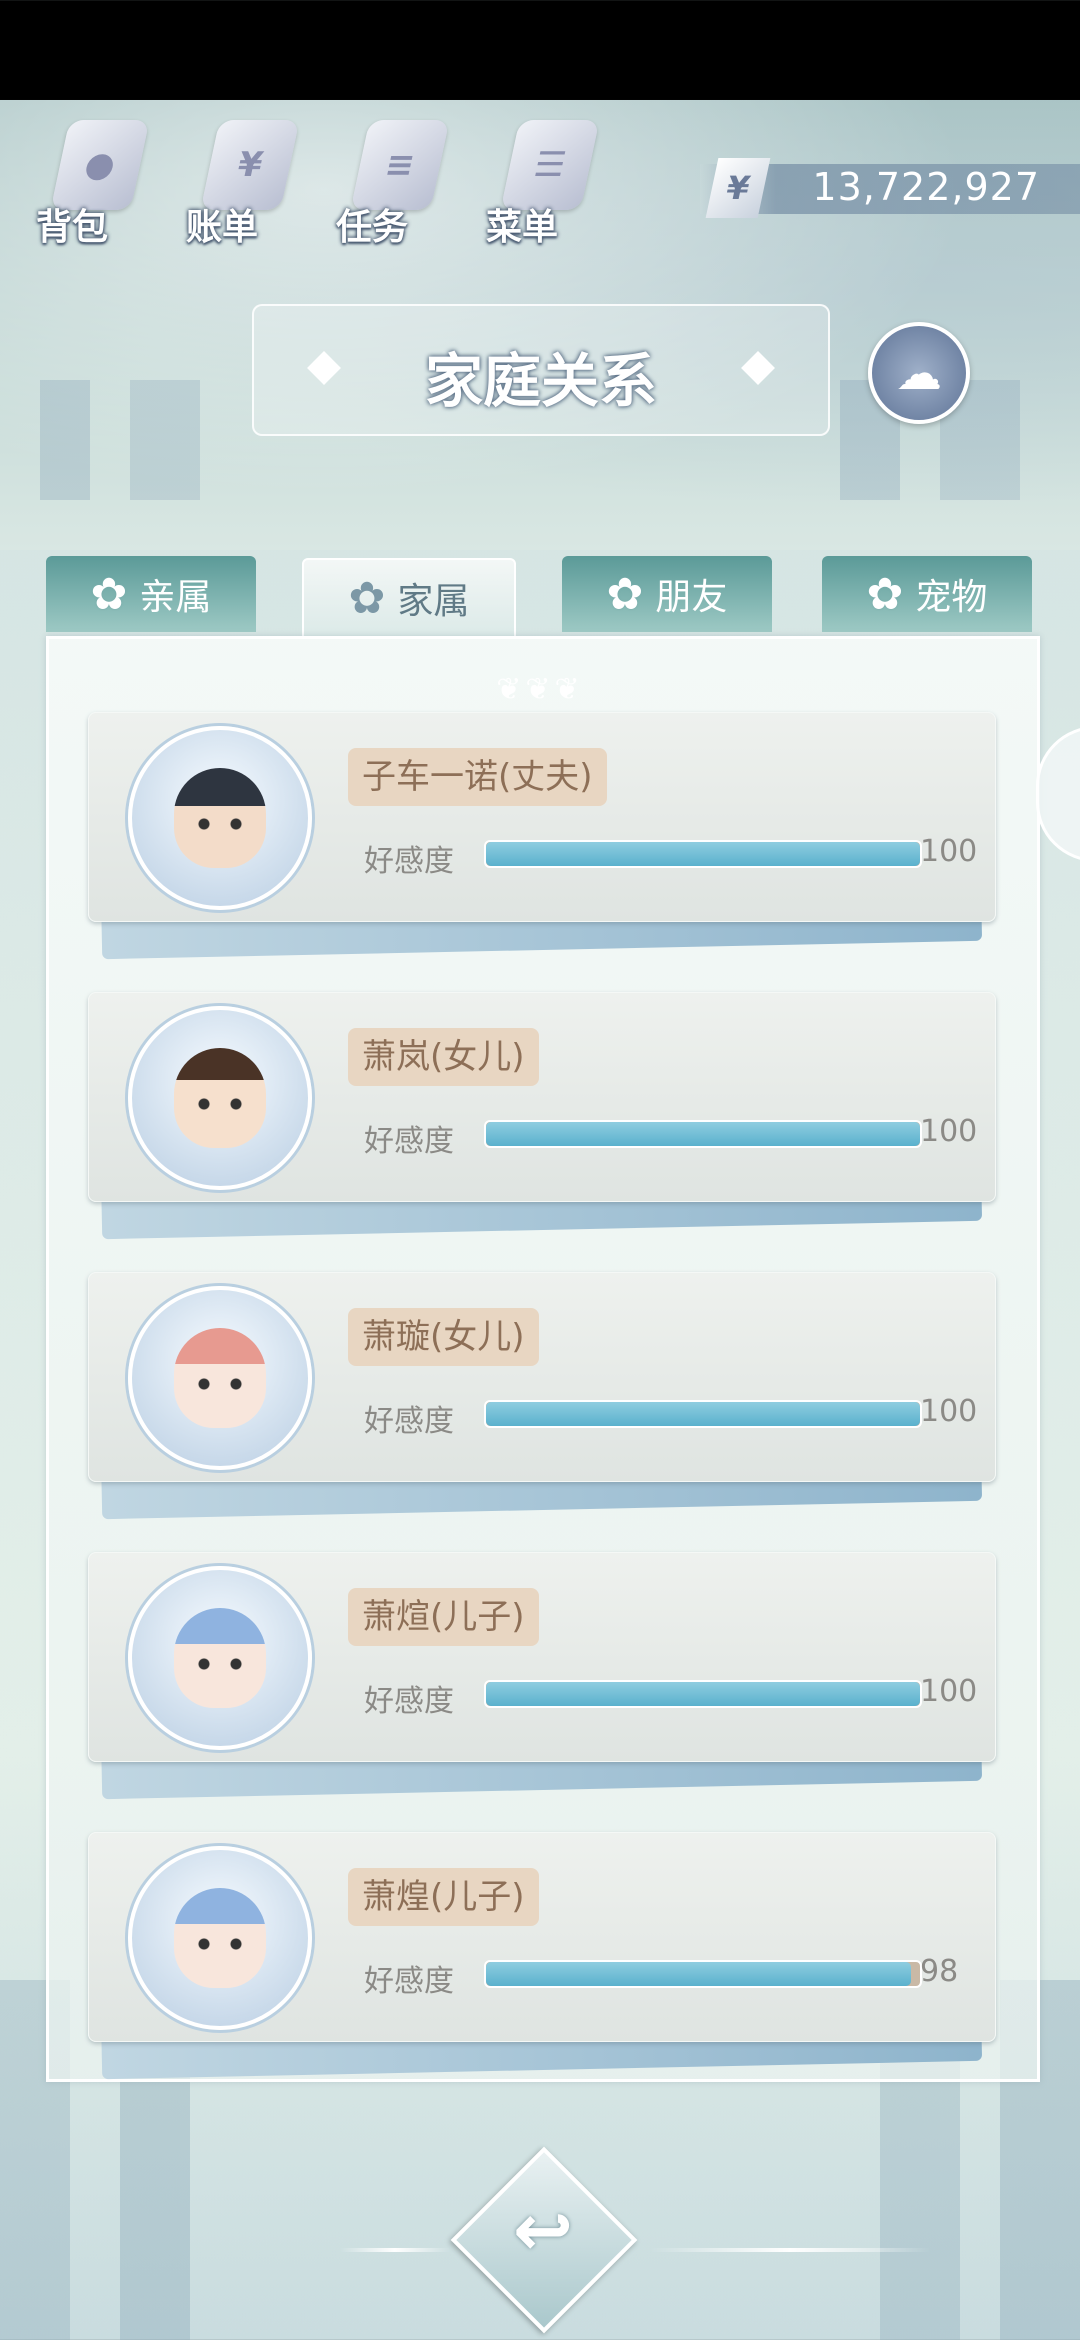  What do you see at coordinates (540, 689) in the screenshot?
I see `ornament-icon: ❦❦❦` at bounding box center [540, 689].